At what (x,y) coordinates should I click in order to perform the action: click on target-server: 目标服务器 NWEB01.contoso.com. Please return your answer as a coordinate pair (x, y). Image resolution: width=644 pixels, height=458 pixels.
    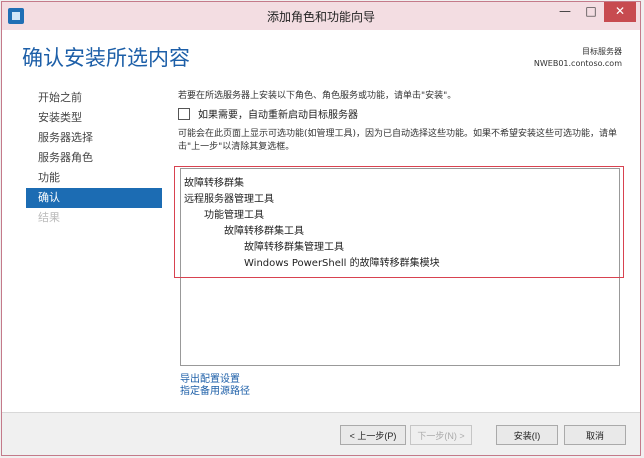
    Looking at the image, I should click on (578, 58).